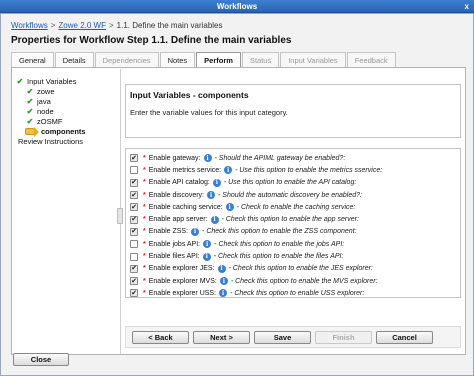 This screenshot has width=474, height=376. What do you see at coordinates (185, 207) in the screenshot?
I see `variable-label: Enable caching service:` at bounding box center [185, 207].